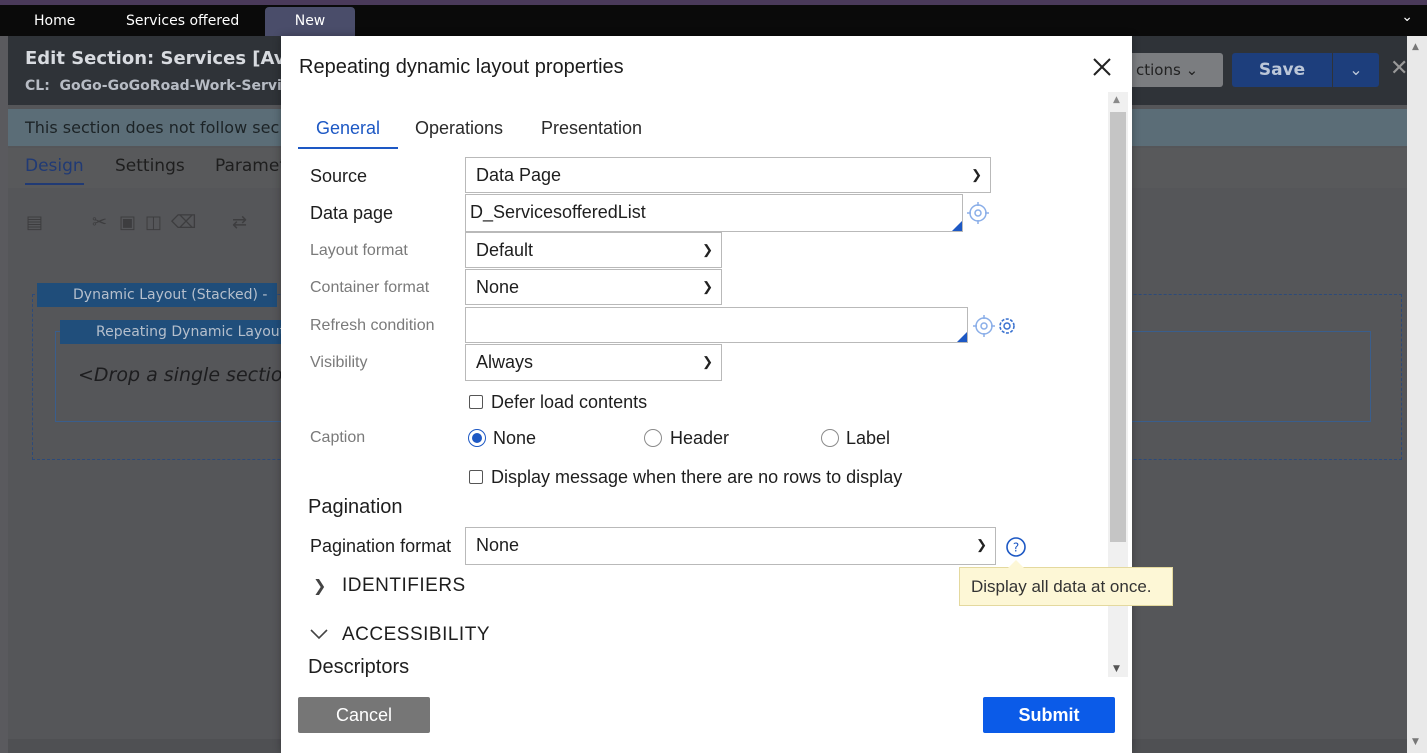 This screenshot has height=753, width=1427. I want to click on bg-section-title: Edit Section: Services [Availa, so click(174, 58).